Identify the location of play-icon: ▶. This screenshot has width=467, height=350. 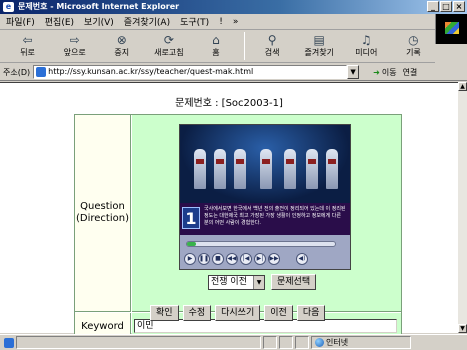
(190, 259).